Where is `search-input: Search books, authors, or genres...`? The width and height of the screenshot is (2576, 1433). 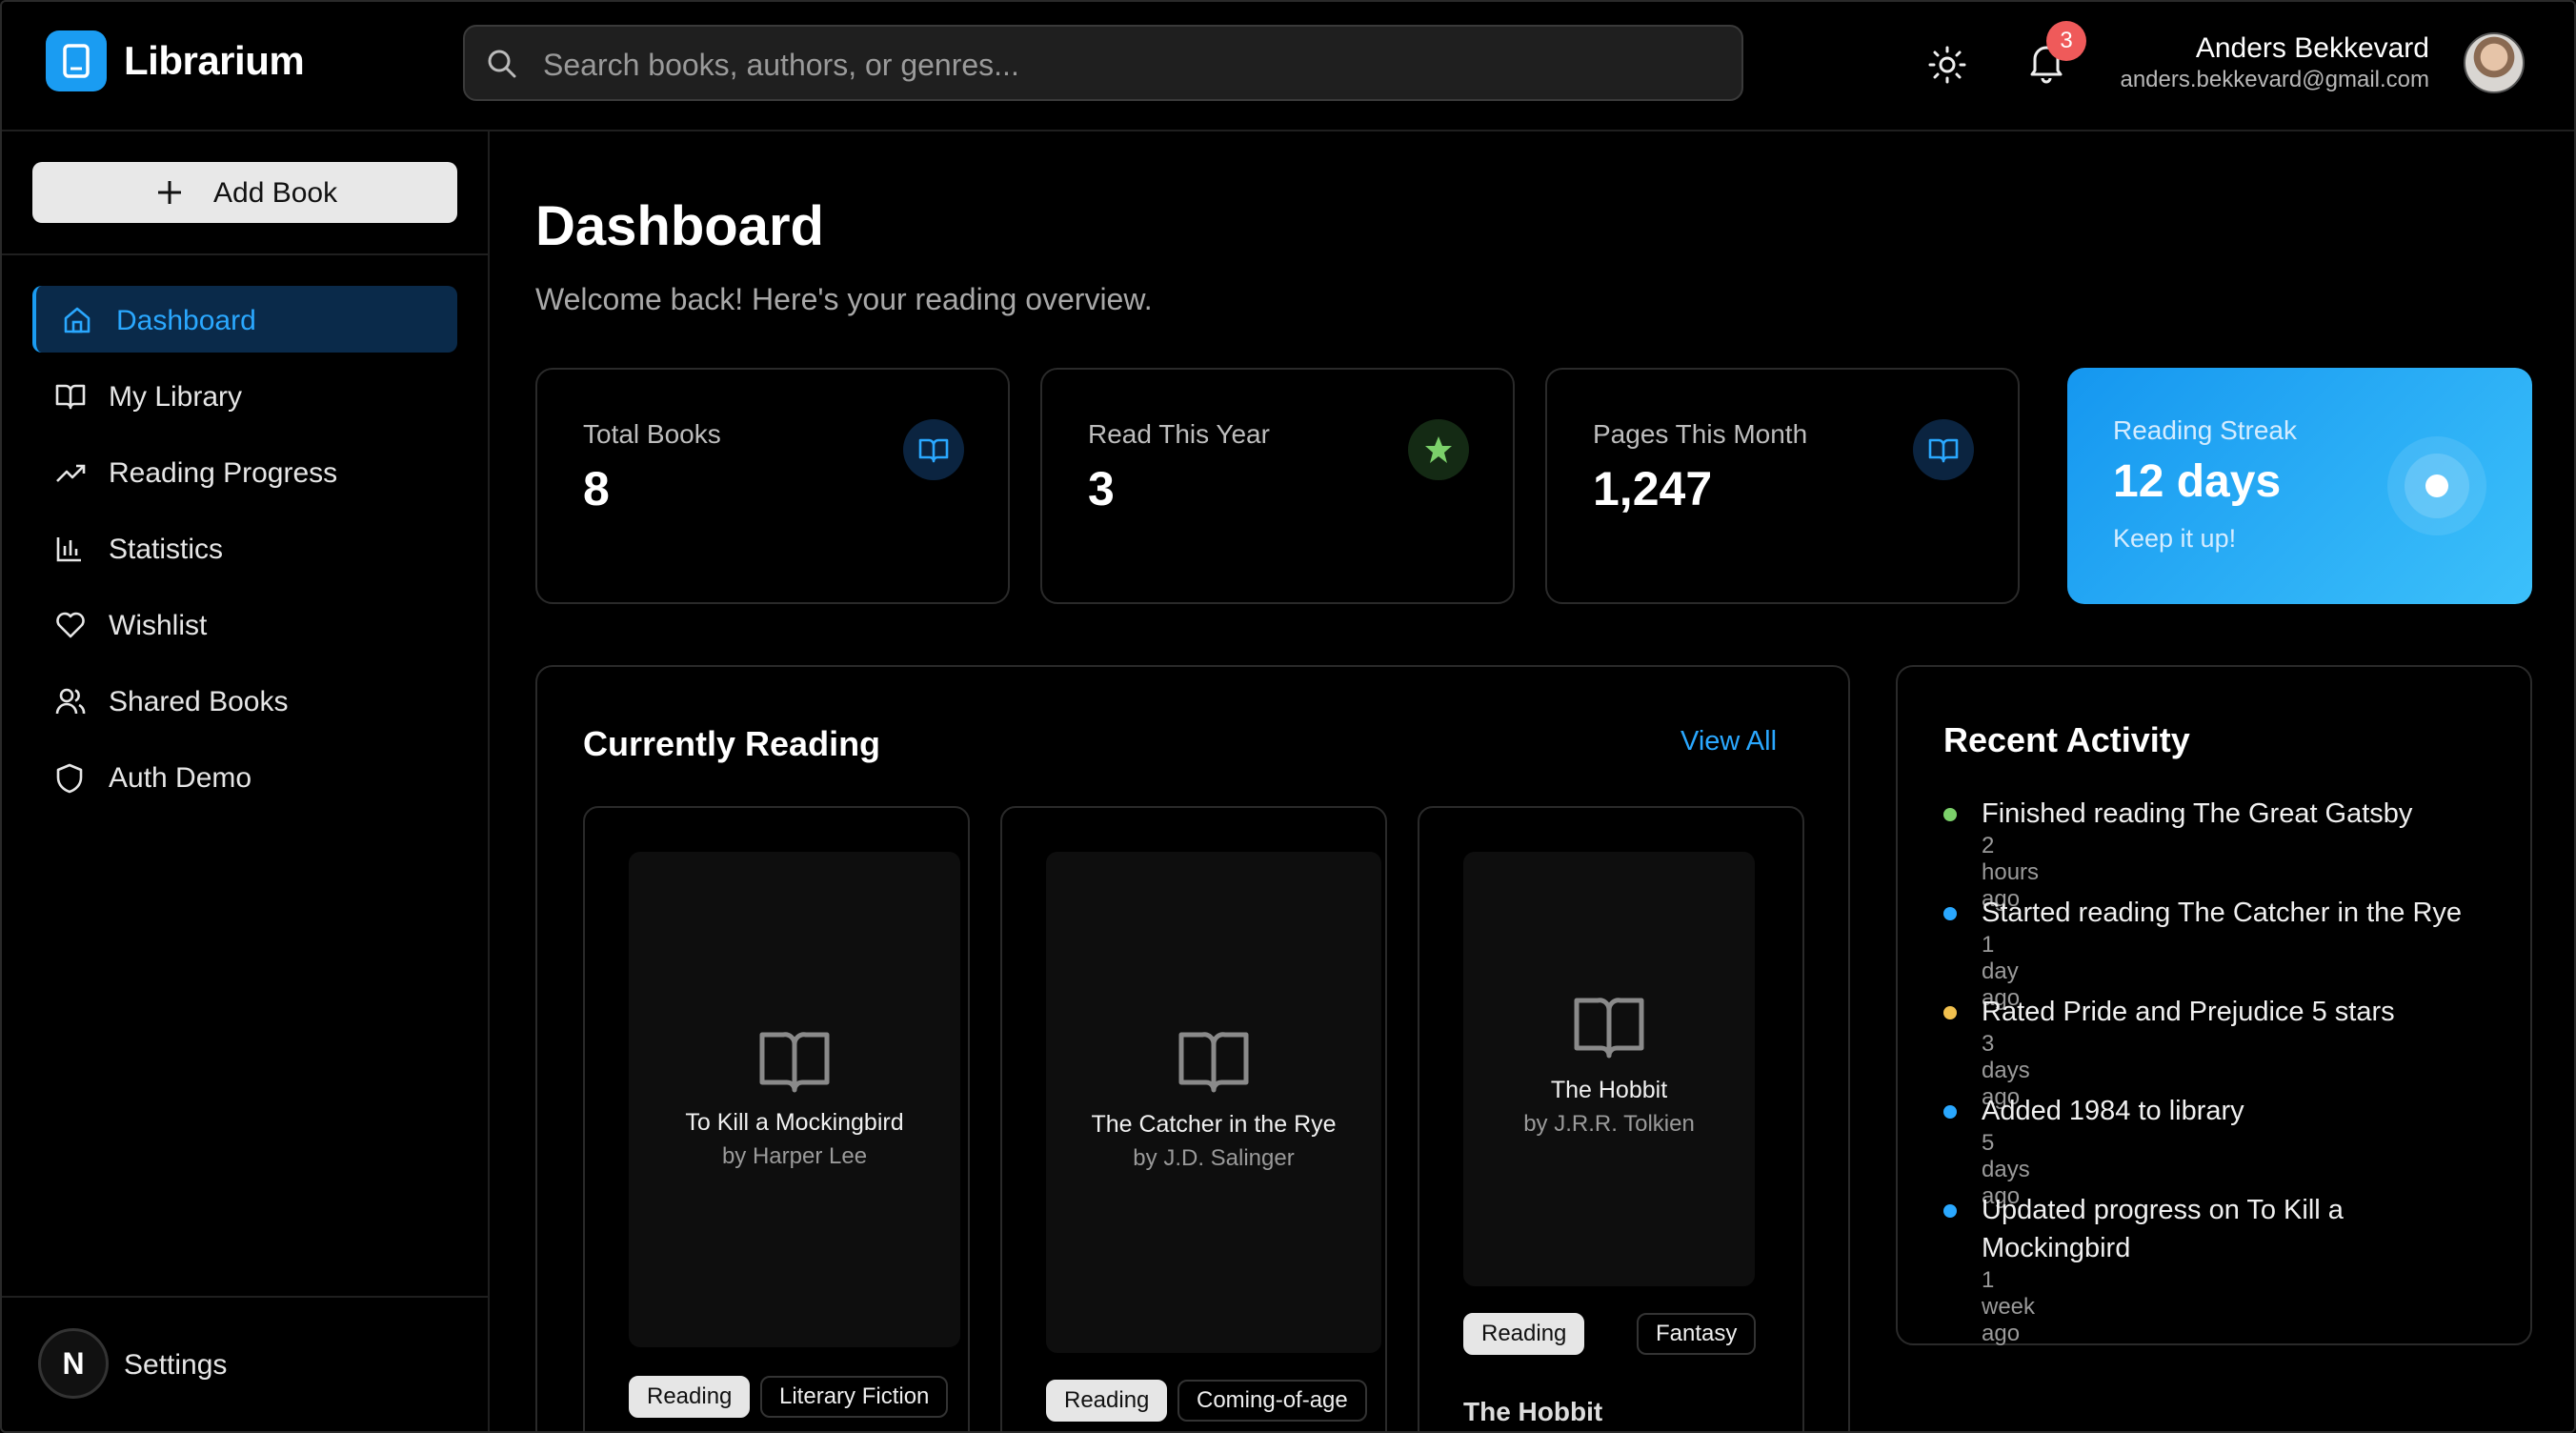 search-input: Search books, authors, or genres... is located at coordinates (1103, 63).